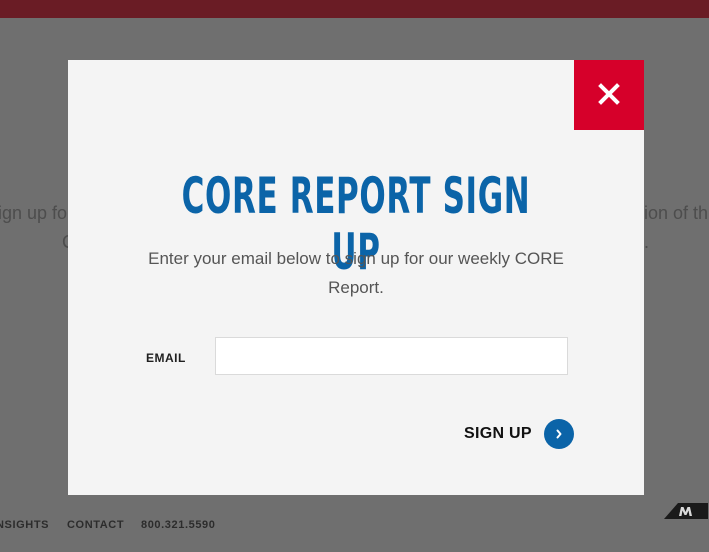 This screenshot has height=552, width=709. Describe the element at coordinates (166, 358) in the screenshot. I see `email-label: EMAIL` at that location.